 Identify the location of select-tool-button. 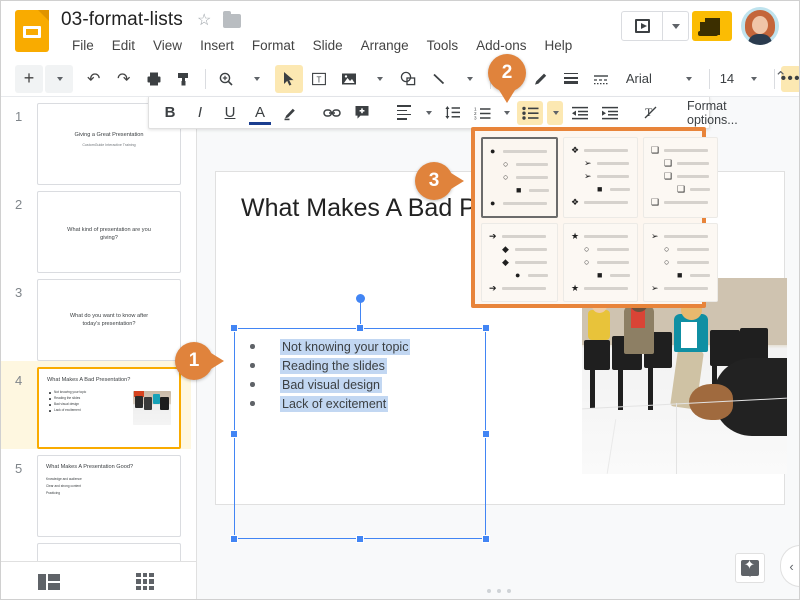
(288, 78).